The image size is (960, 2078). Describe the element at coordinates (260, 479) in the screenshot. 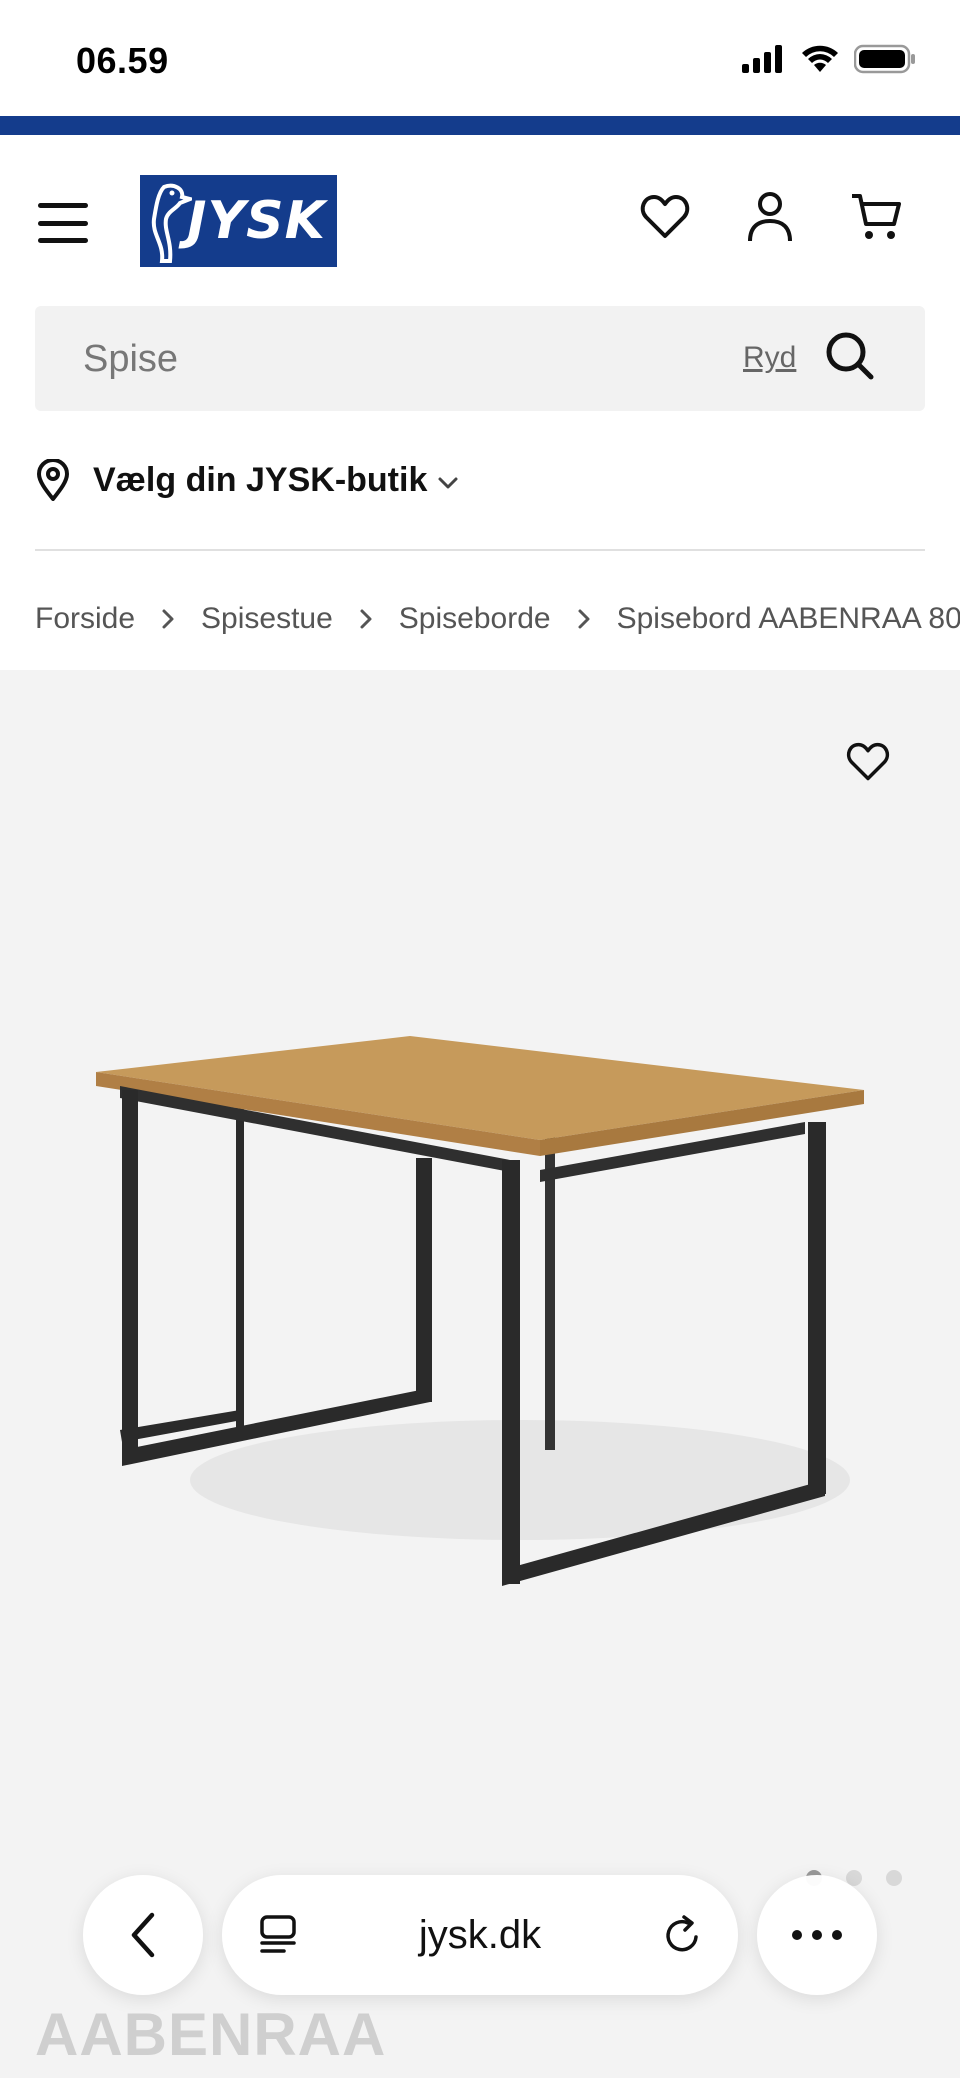

I see `store-selector-label: Vælg din JYSK-butik` at that location.